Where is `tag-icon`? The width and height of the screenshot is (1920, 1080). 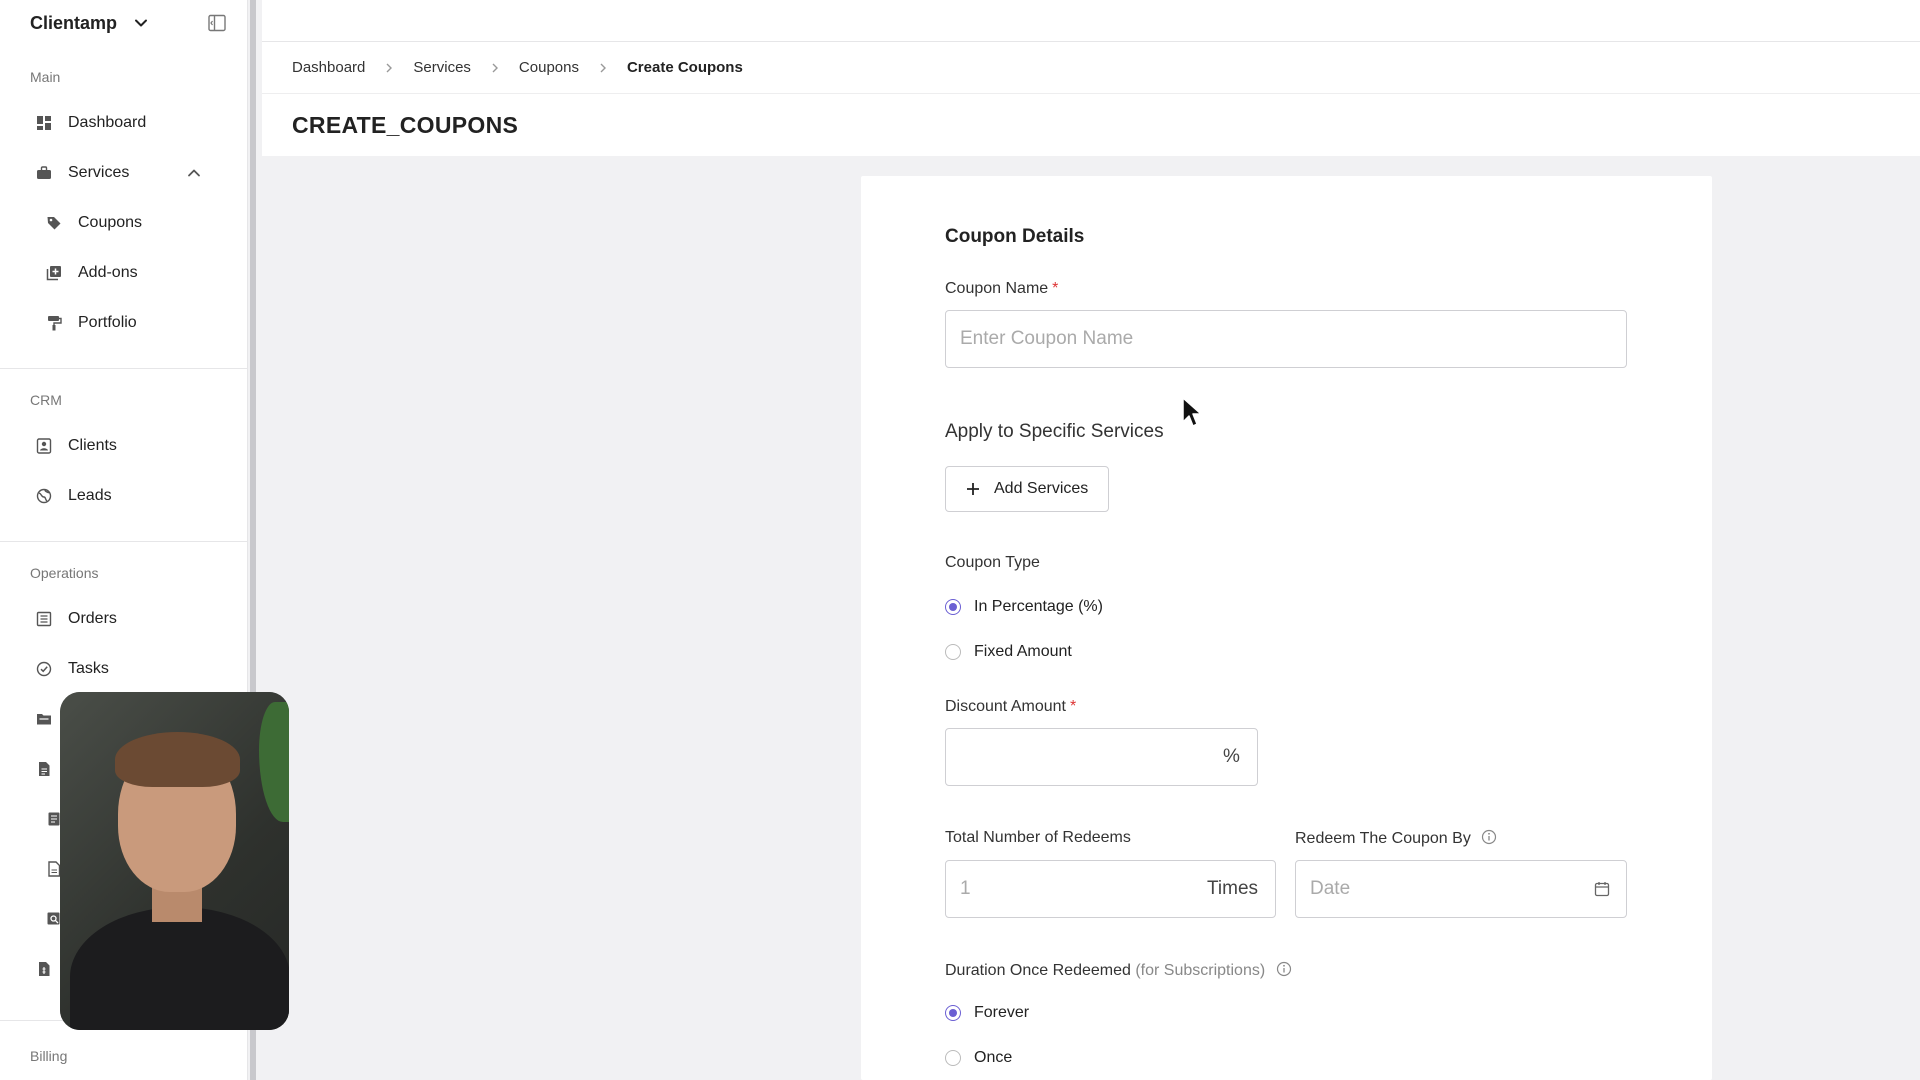
tag-icon is located at coordinates (54, 223).